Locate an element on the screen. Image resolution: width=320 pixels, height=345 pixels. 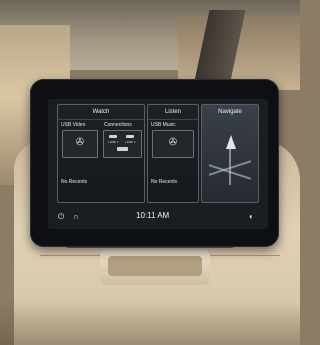
hdmi-1-label: HDMI 1 is located at coordinates (113, 142).